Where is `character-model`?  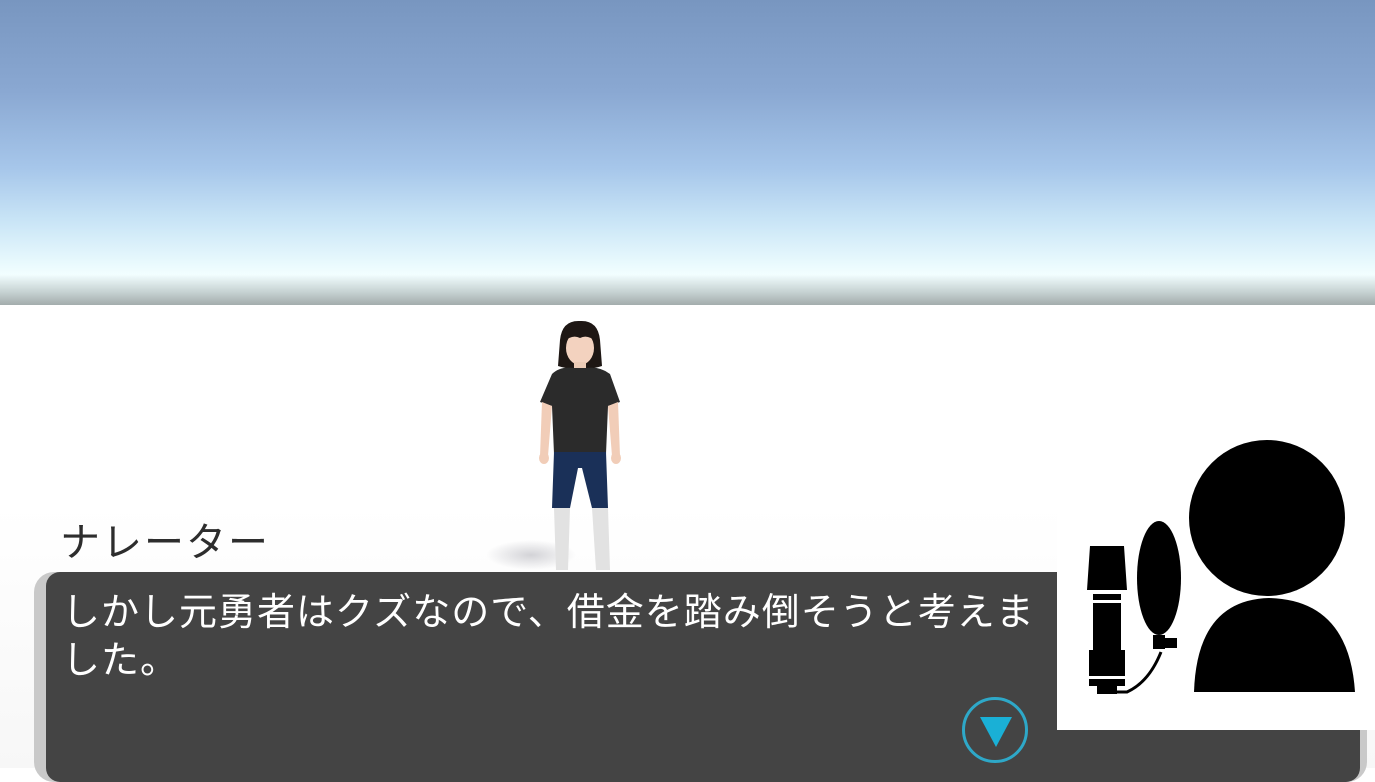 character-model is located at coordinates (580, 448).